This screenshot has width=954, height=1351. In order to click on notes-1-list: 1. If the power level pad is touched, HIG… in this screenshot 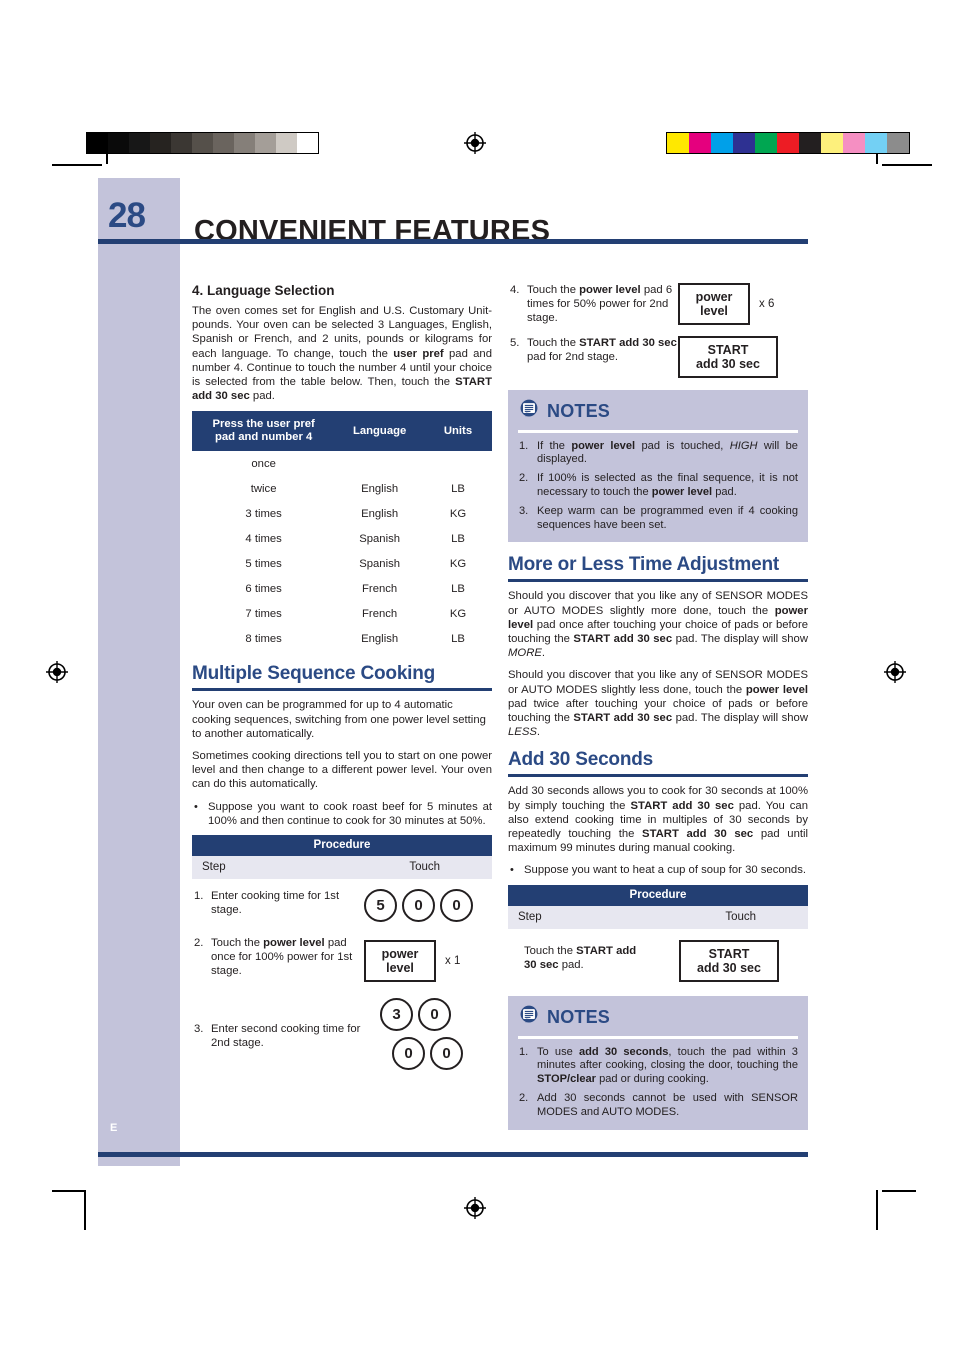, I will do `click(658, 486)`.